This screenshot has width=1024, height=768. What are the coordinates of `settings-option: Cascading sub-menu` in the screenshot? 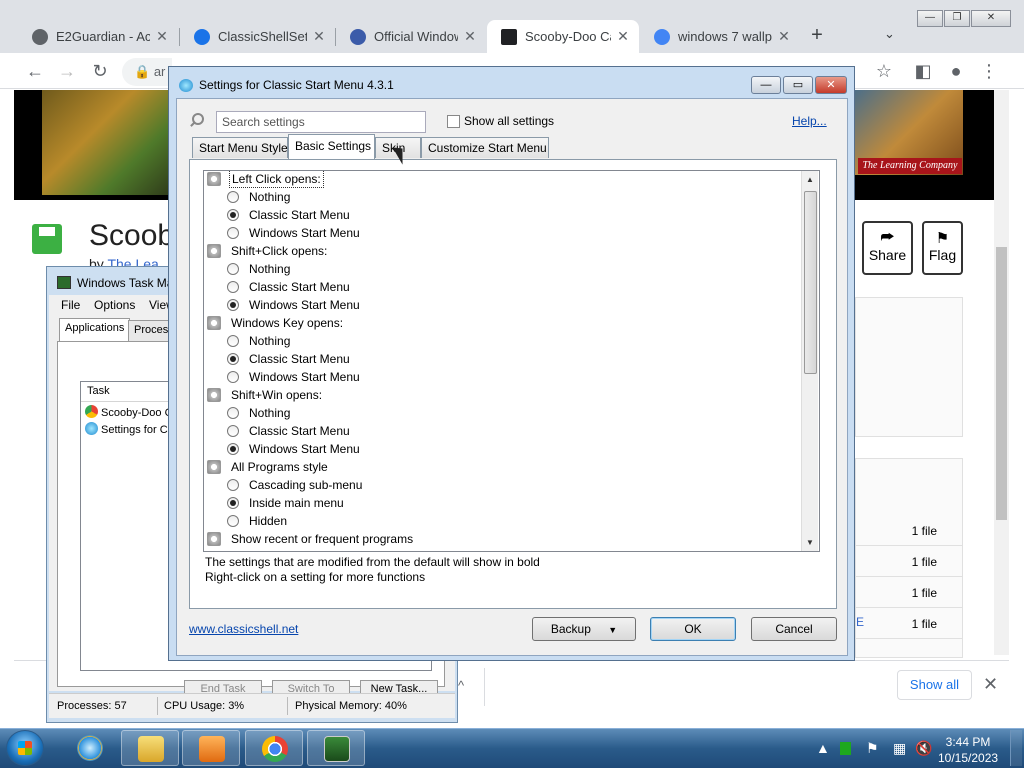 It's located at (294, 487).